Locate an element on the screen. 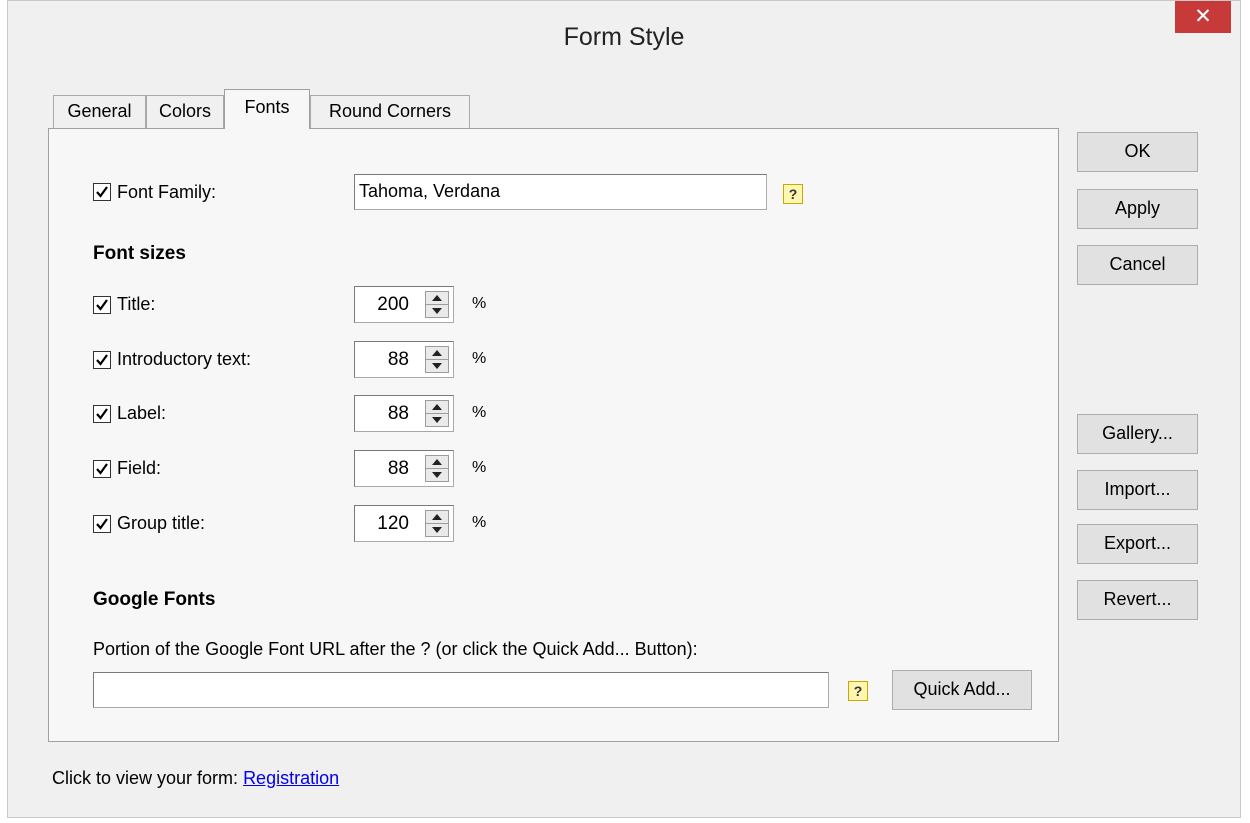 The height and width of the screenshot is (823, 1250). title-bar: Form Style ✕ is located at coordinates (624, 37).